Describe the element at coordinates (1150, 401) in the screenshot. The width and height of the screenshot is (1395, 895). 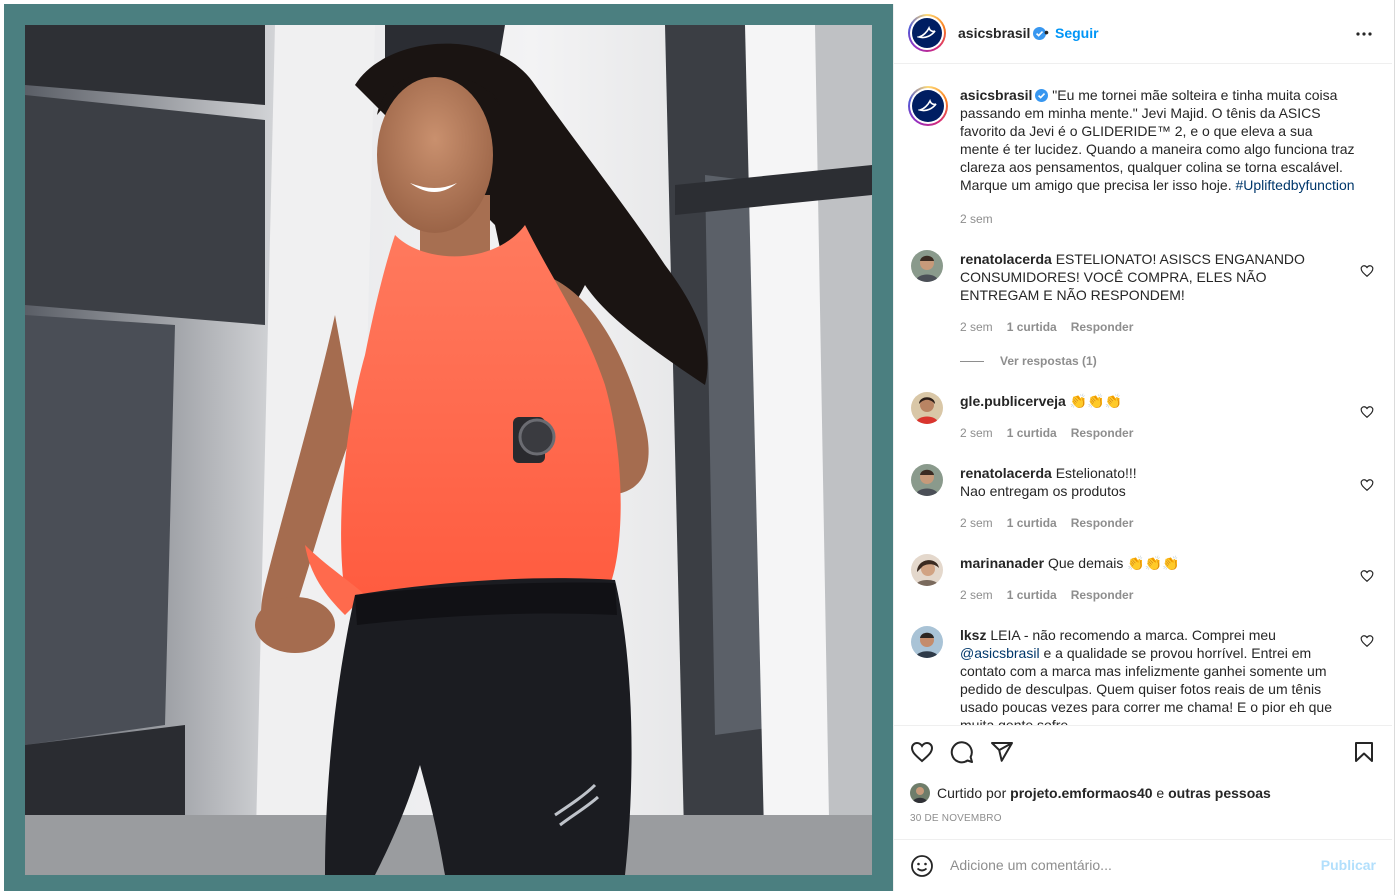
I see `comment-text: gle.publicerveja 👏👏👏` at that location.